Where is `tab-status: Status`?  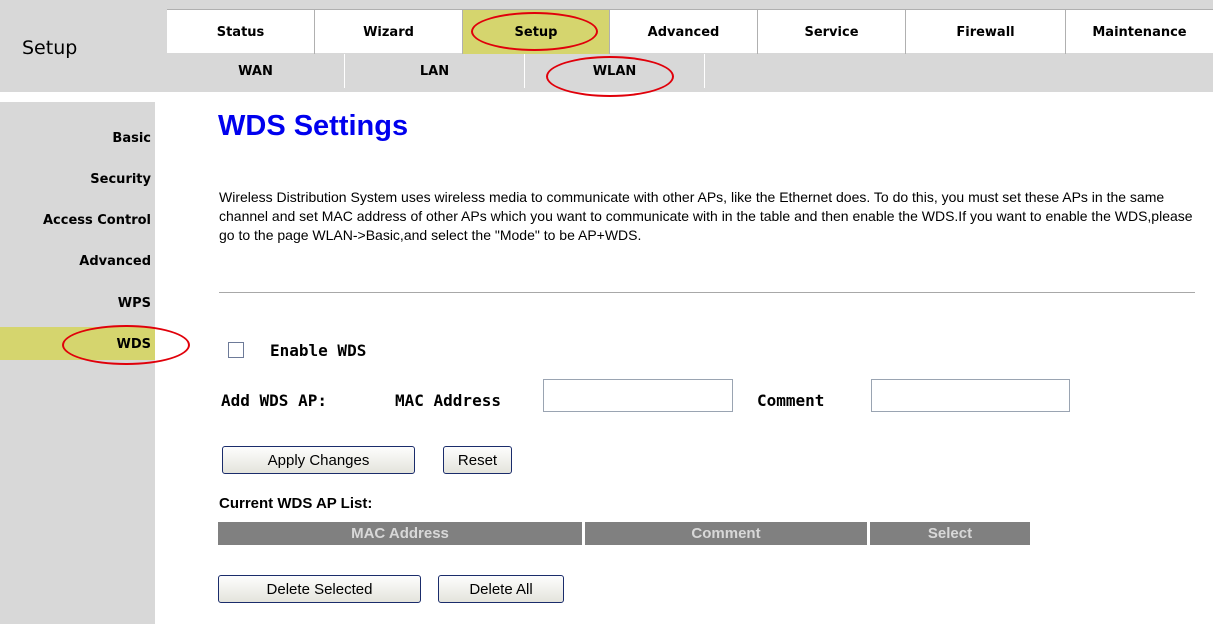 tab-status: Status is located at coordinates (241, 32).